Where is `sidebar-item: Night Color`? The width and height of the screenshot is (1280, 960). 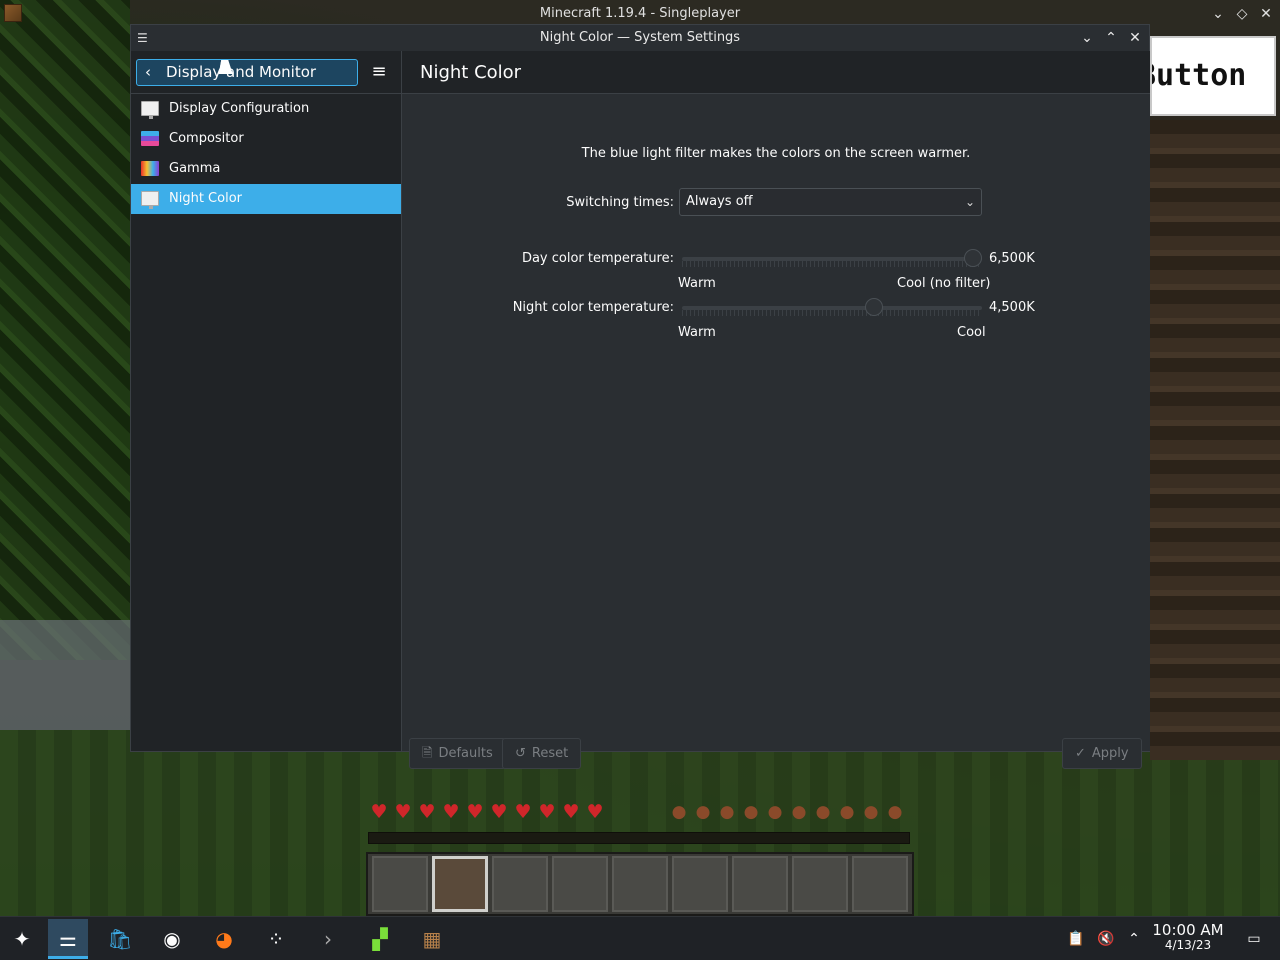 sidebar-item: Night Color is located at coordinates (266, 199).